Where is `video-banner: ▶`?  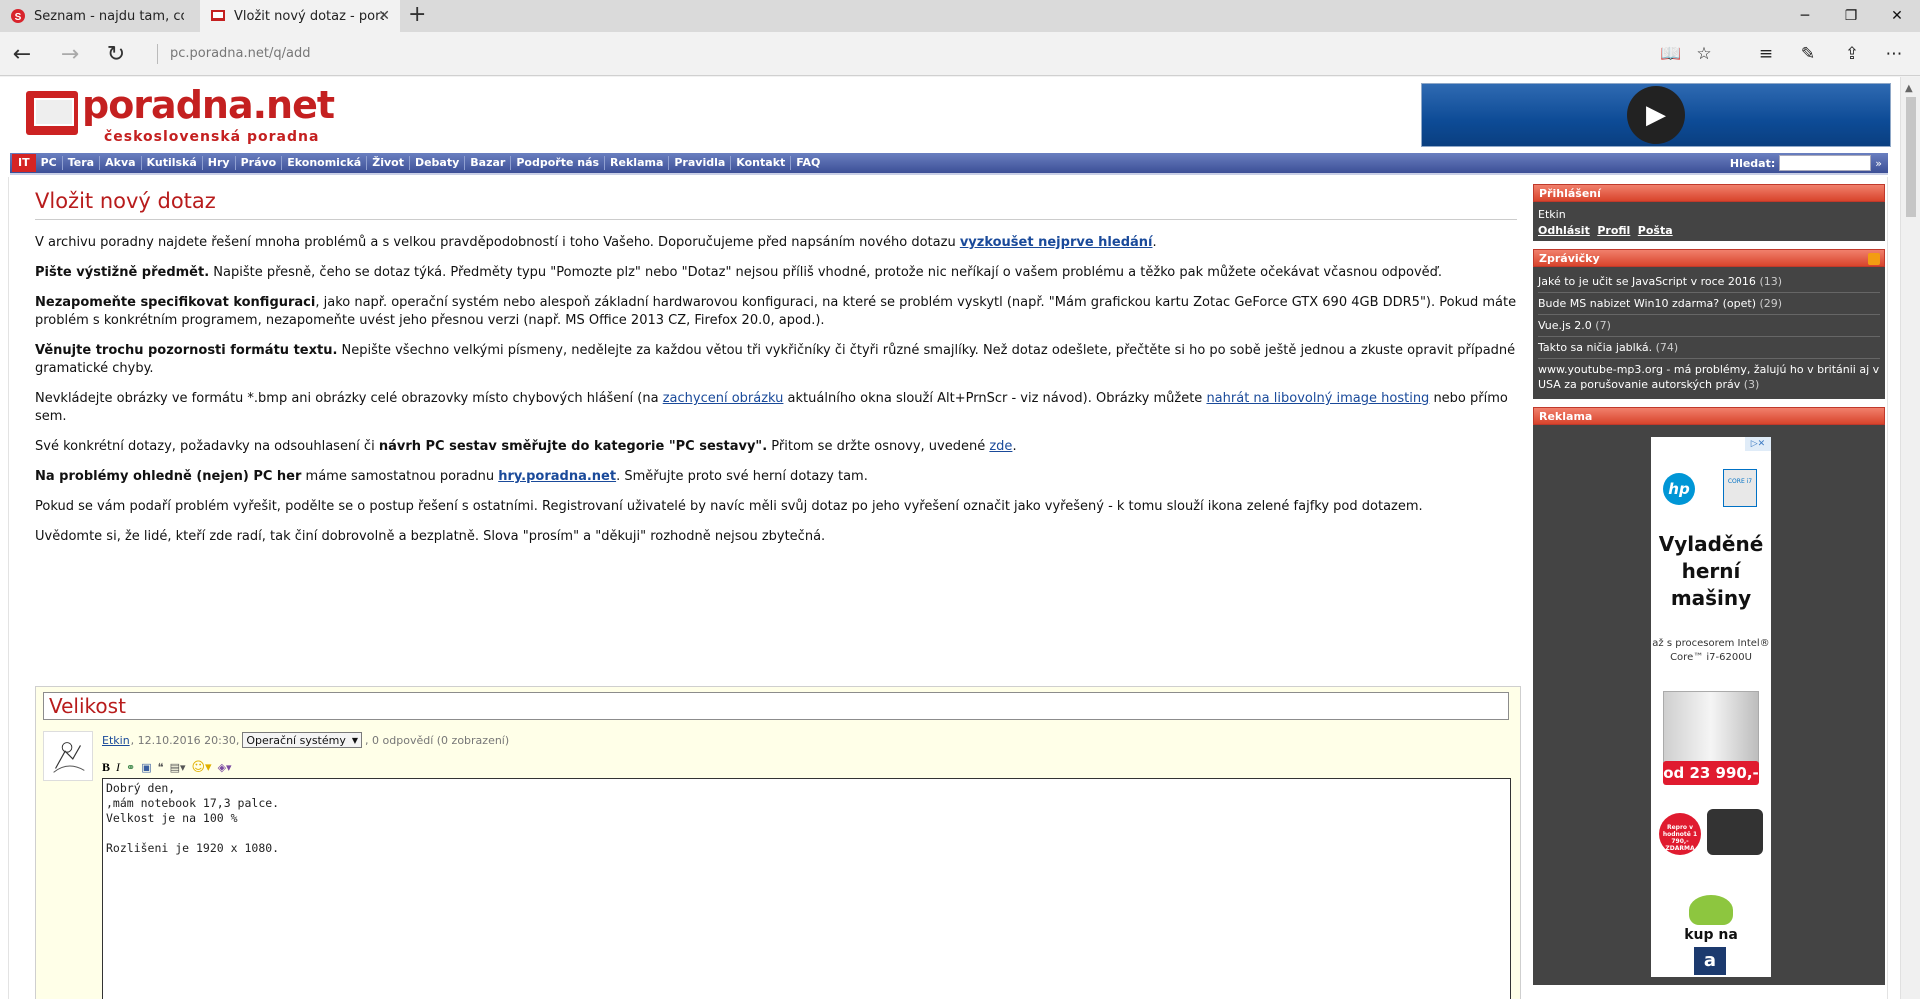
video-banner: ▶ is located at coordinates (1656, 115).